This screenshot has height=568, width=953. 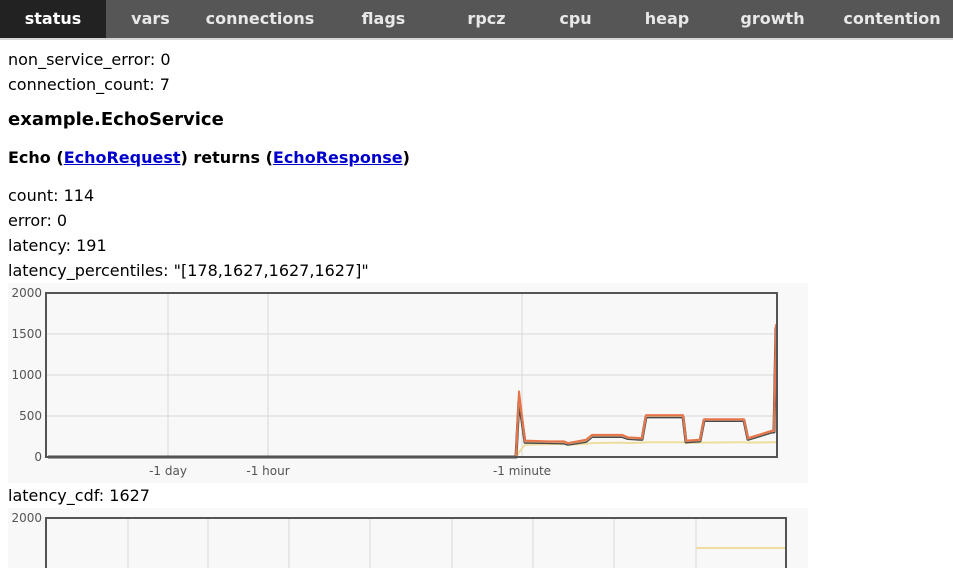 What do you see at coordinates (260, 19) in the screenshot?
I see `tab-connections: connections` at bounding box center [260, 19].